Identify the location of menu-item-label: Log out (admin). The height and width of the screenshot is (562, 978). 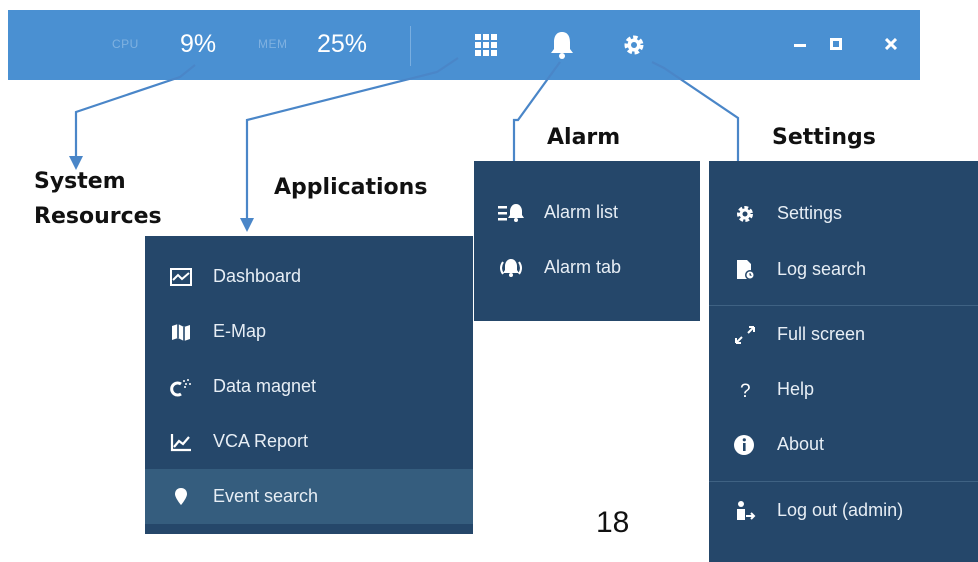
(840, 510).